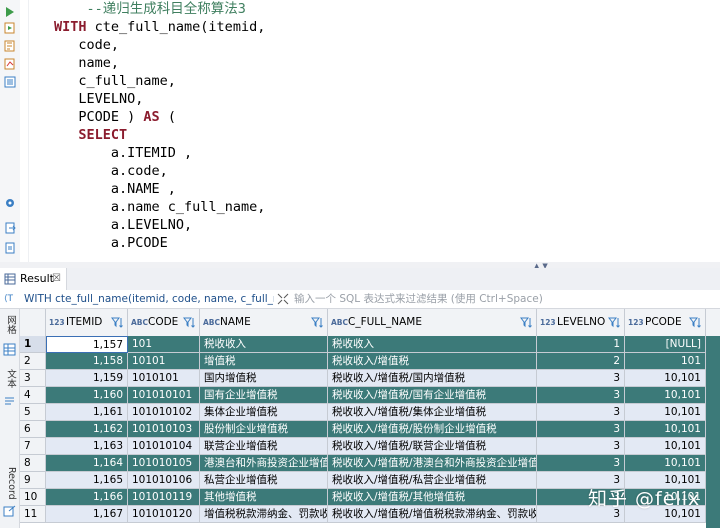 This screenshot has width=720, height=528. Describe the element at coordinates (87, 429) in the screenshot. I see `cell-itemid: 1,162` at that location.